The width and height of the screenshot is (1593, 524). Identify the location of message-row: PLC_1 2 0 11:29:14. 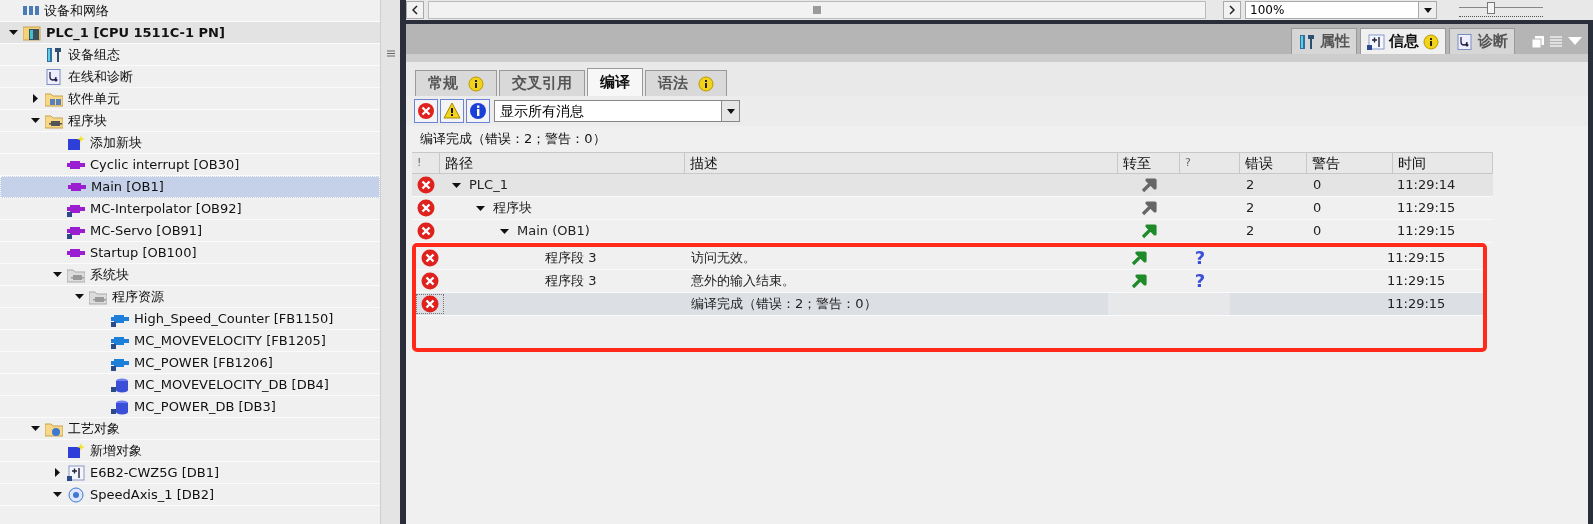
(952, 185).